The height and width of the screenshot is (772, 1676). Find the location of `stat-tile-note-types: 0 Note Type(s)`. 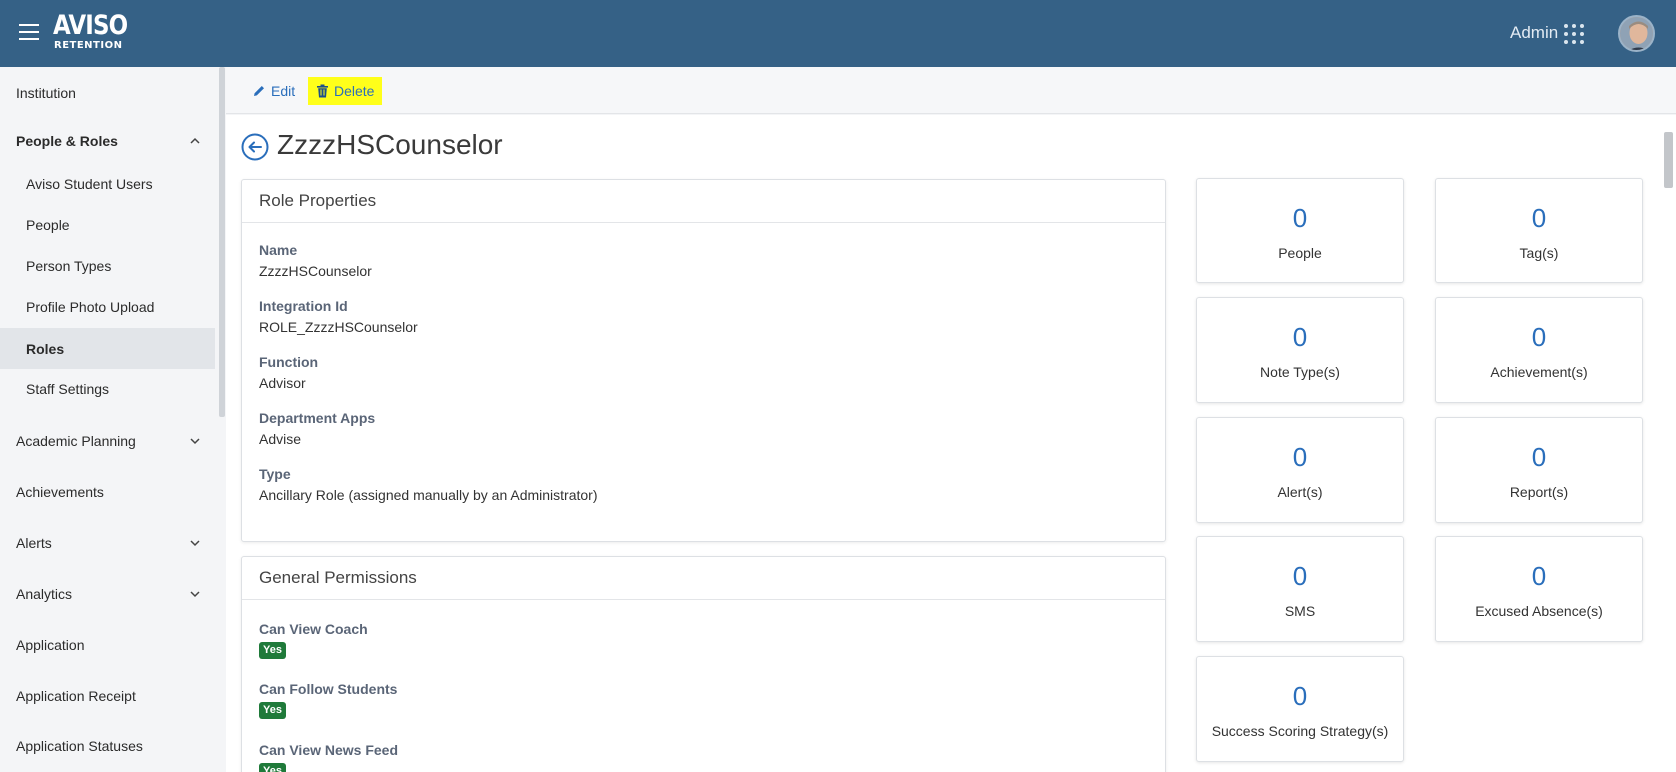

stat-tile-note-types: 0 Note Type(s) is located at coordinates (1300, 350).